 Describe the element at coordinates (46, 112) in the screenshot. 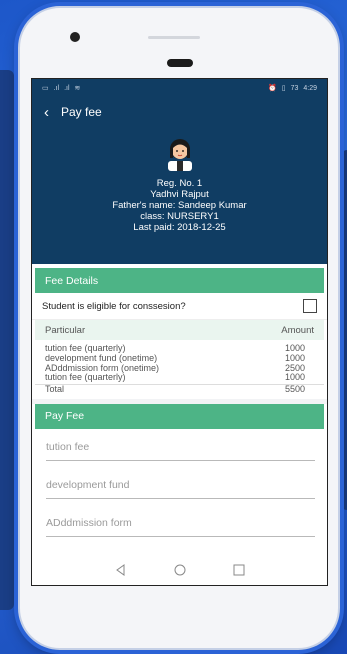

I see `back-arrow-icon: ‹` at that location.